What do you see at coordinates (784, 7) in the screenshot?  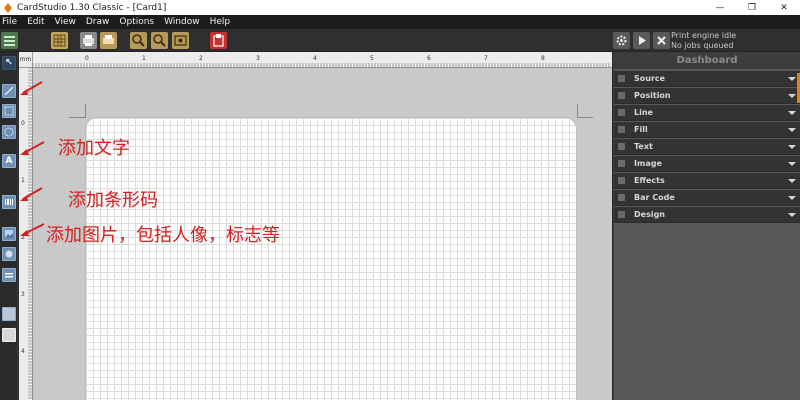 I see `close-button: ✕` at bounding box center [784, 7].